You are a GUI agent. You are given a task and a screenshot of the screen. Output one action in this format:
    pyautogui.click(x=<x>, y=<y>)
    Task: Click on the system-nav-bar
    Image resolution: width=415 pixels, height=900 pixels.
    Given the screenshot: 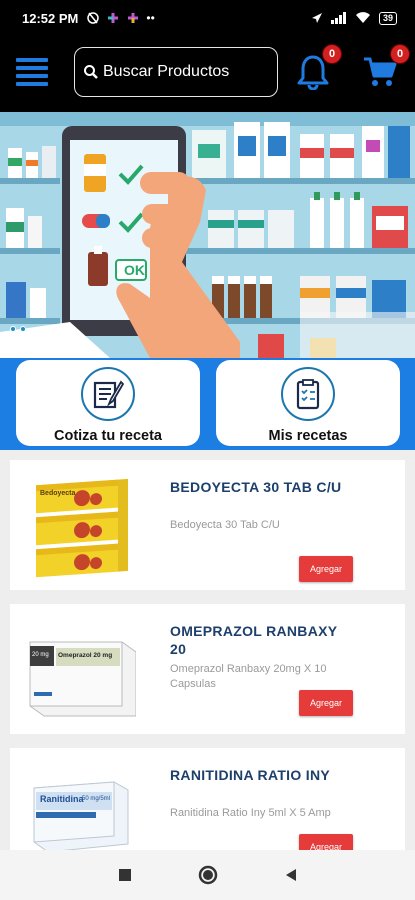 What is the action you would take?
    pyautogui.click(x=207, y=875)
    